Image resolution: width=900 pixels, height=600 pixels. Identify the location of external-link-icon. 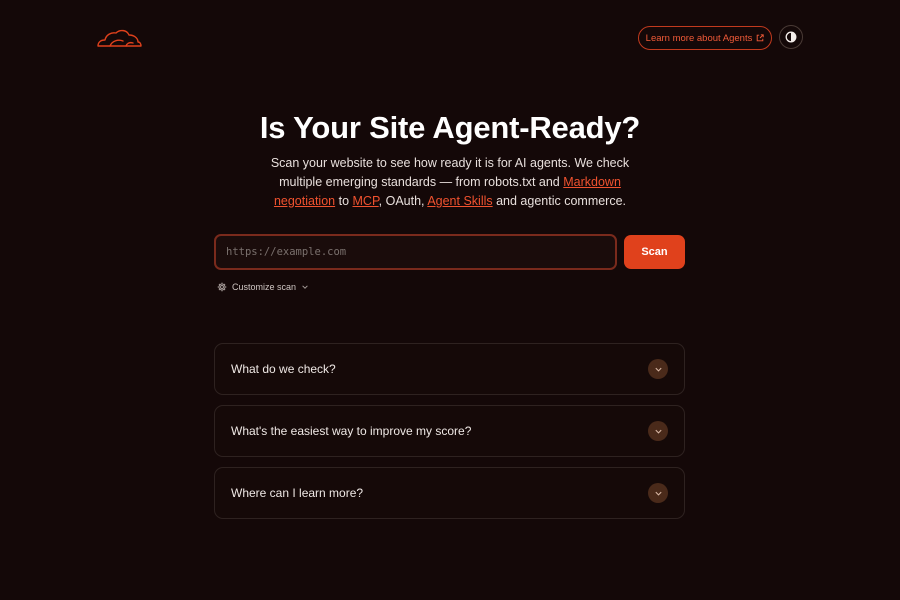
(761, 38).